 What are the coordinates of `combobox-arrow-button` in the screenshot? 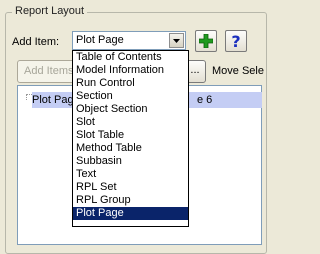 It's located at (176, 40).